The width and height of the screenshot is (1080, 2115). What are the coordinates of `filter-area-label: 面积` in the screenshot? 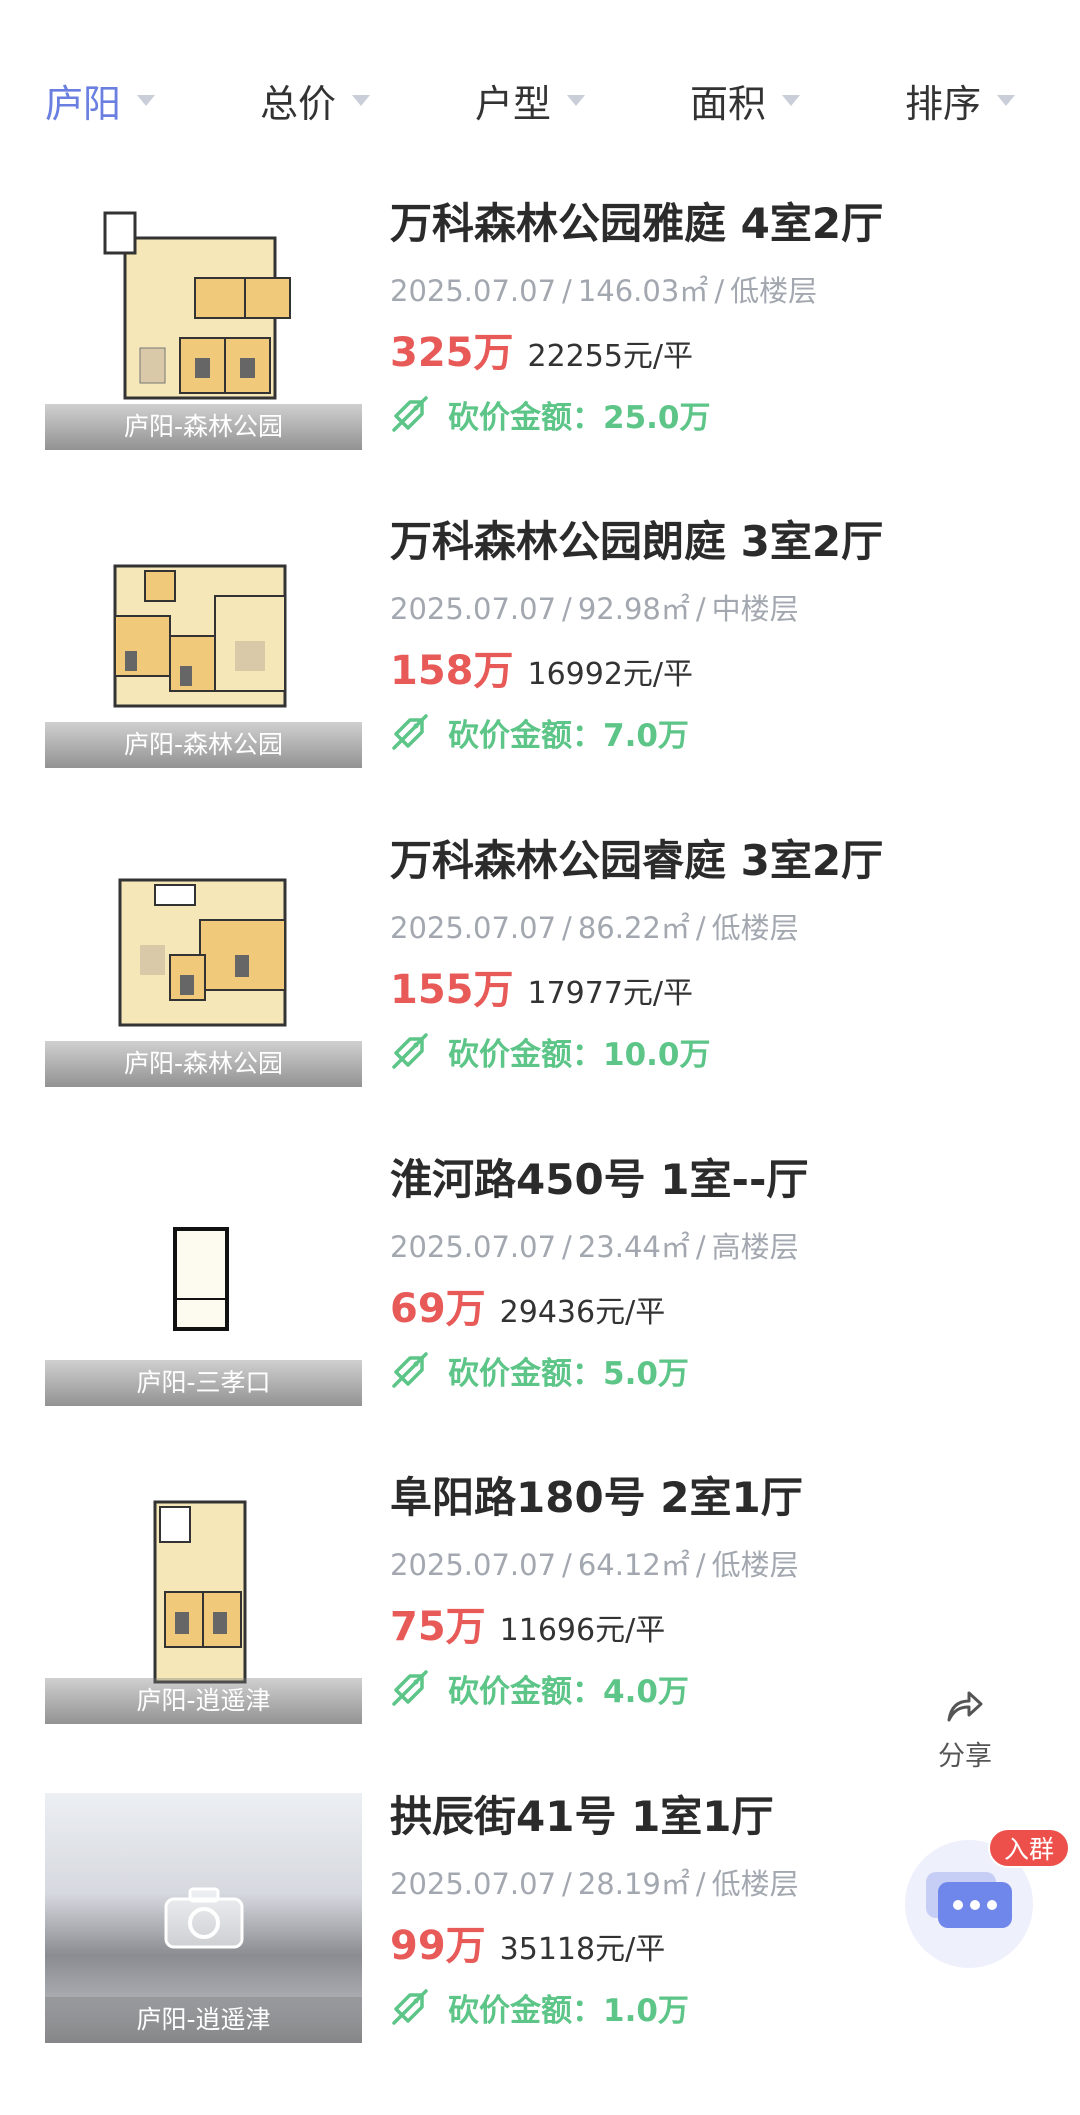 It's located at (728, 103).